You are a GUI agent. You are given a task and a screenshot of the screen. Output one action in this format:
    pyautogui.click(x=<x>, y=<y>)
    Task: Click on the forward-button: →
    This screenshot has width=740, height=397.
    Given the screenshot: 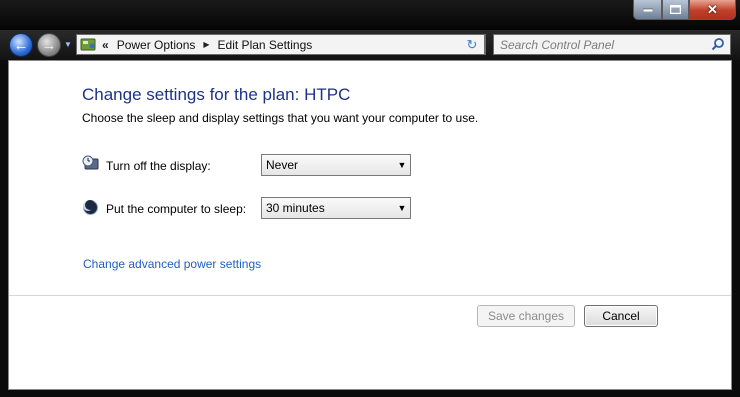 What is the action you would take?
    pyautogui.click(x=49, y=45)
    